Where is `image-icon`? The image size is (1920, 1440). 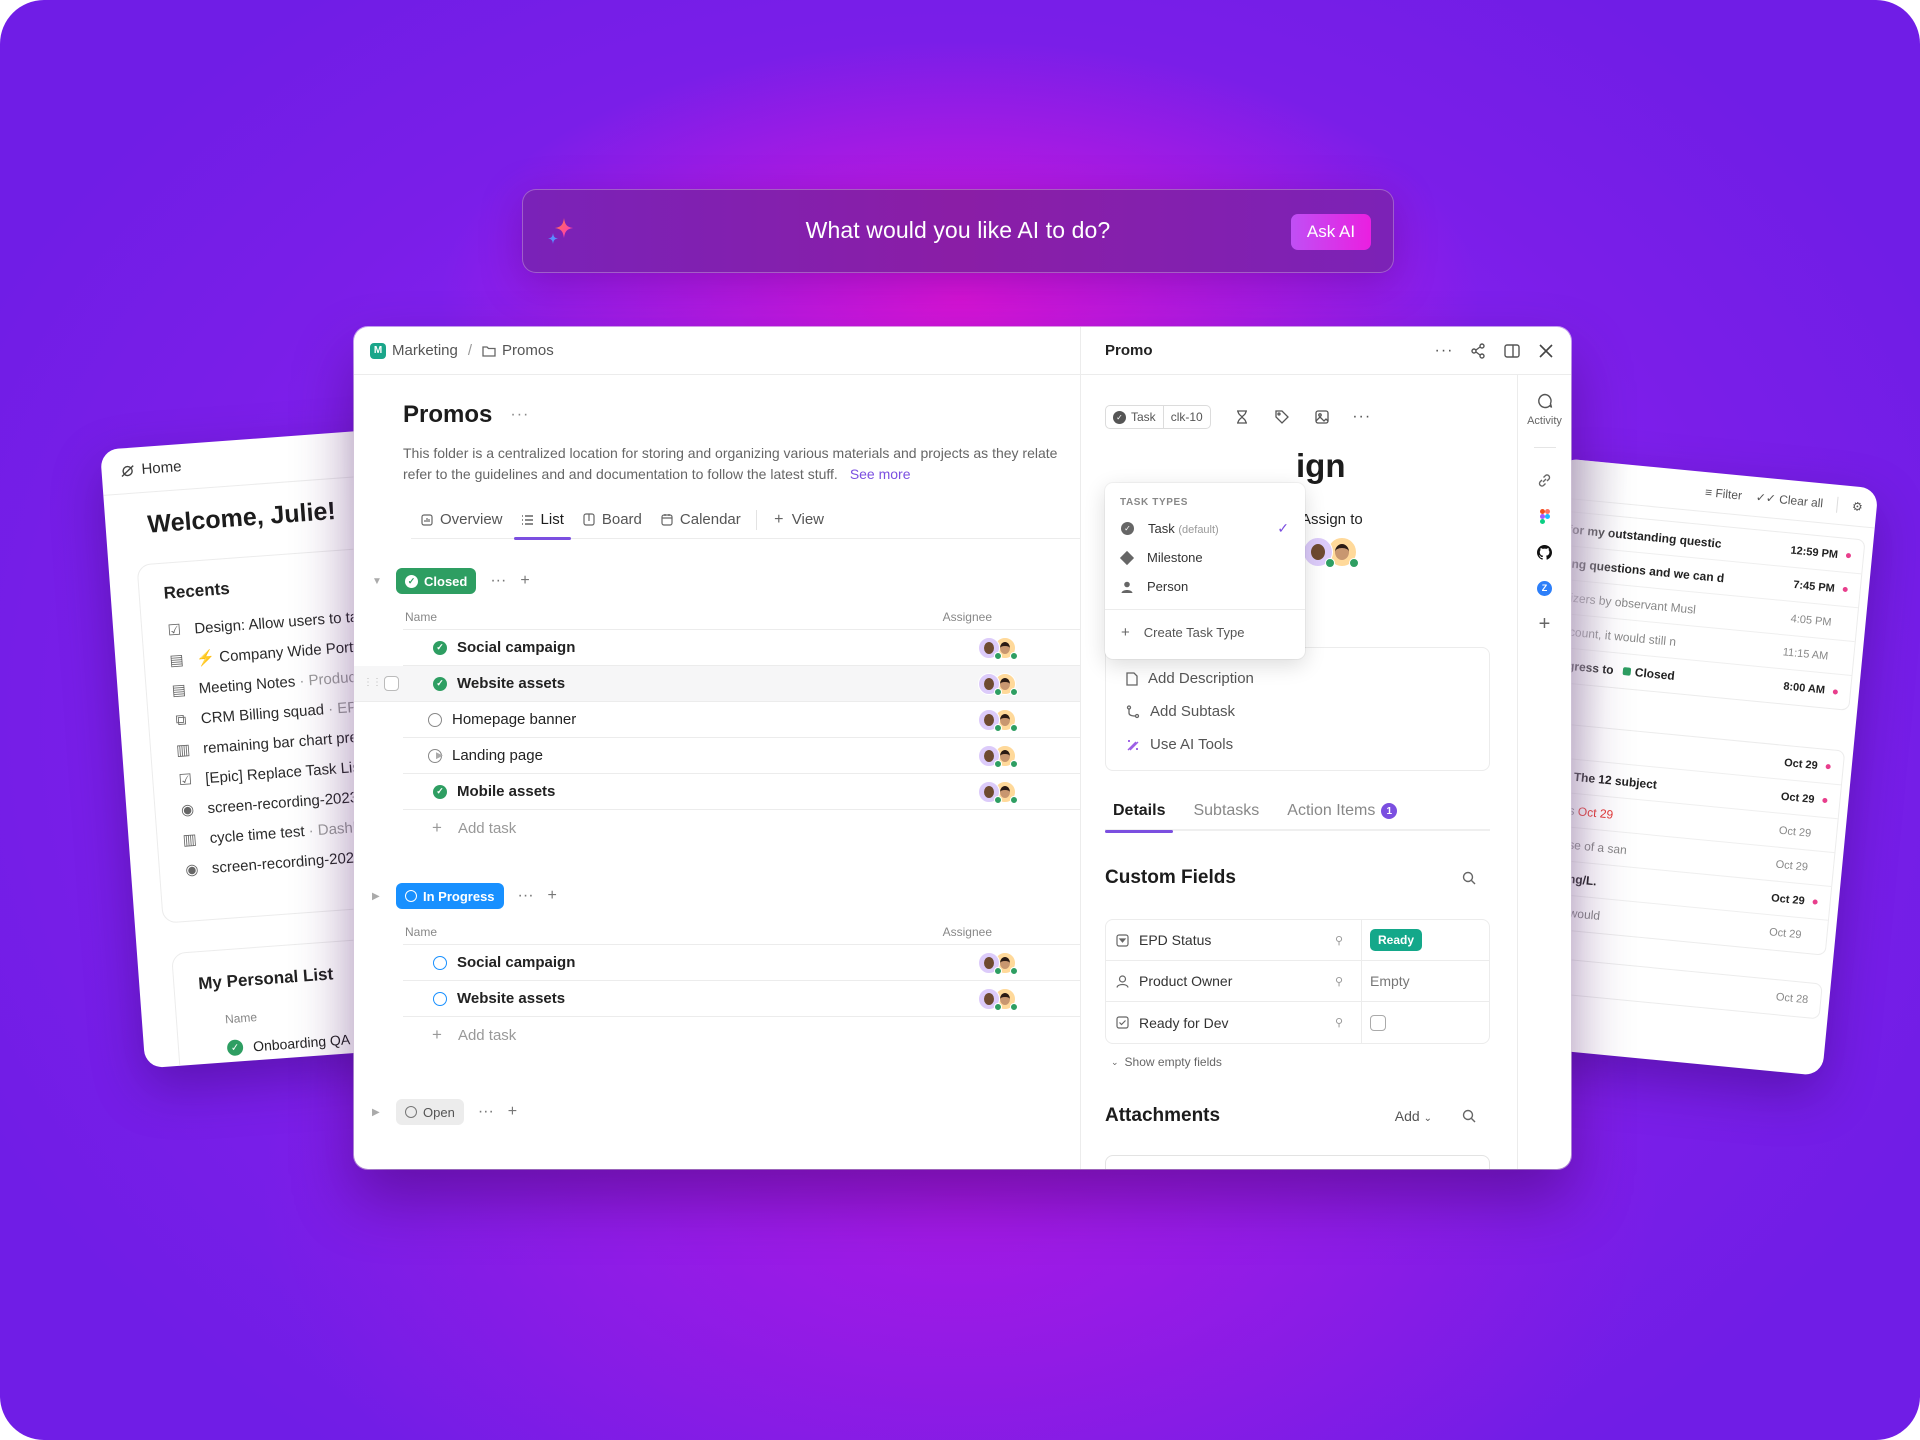
image-icon is located at coordinates (1322, 417).